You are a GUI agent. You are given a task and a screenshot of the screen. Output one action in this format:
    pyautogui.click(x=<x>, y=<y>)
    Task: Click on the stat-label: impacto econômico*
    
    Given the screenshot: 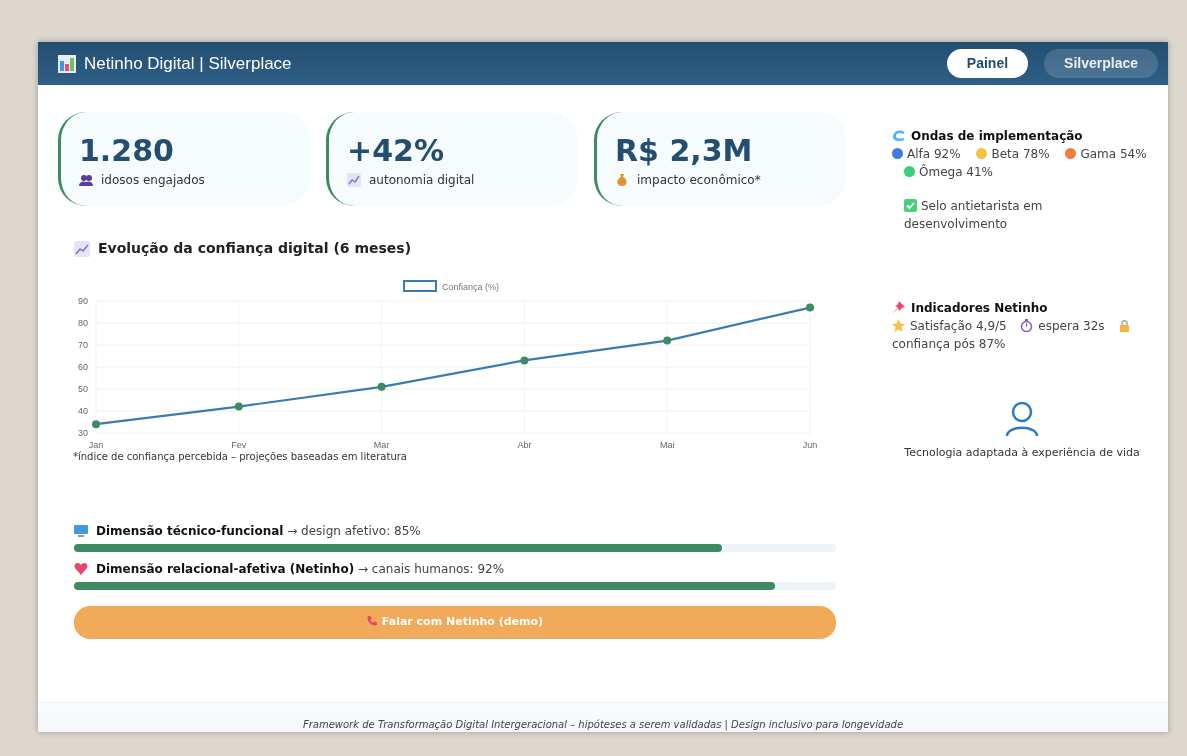 What is the action you would take?
    pyautogui.click(x=699, y=180)
    